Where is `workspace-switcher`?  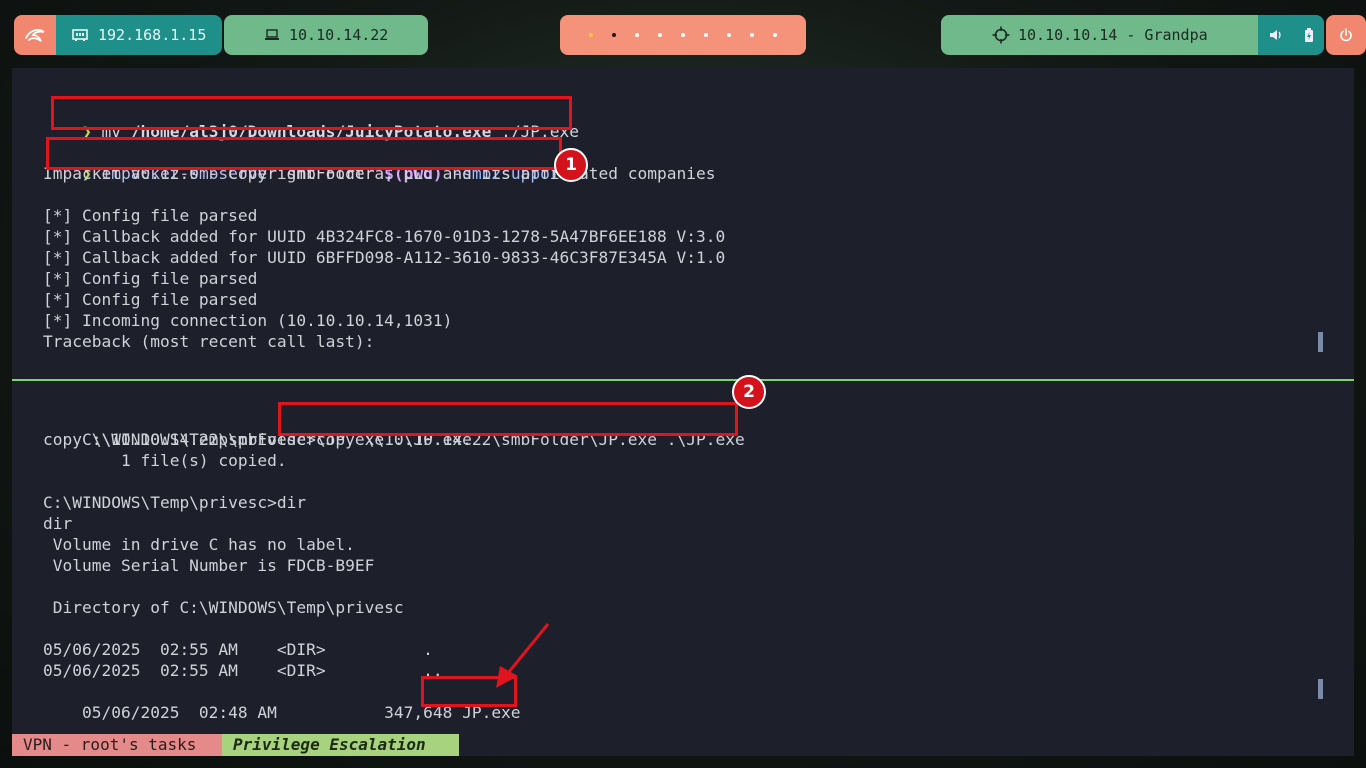
workspace-switcher is located at coordinates (683, 35).